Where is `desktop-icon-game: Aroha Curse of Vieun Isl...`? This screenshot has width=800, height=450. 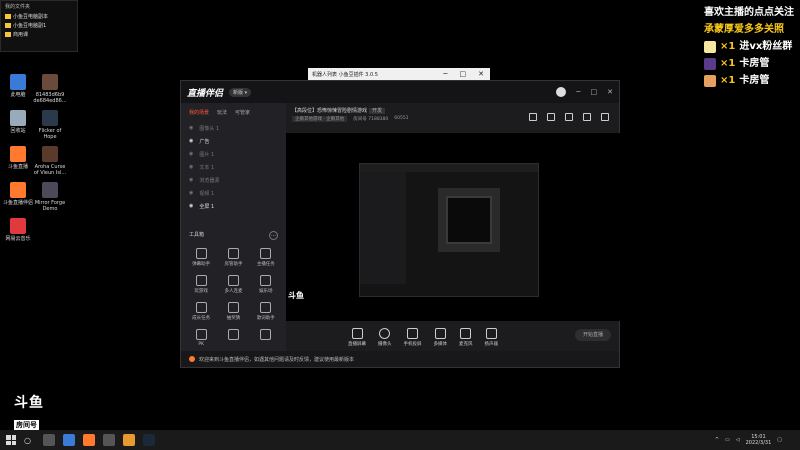 desktop-icon-game: Aroha Curse of Vieun Isl... is located at coordinates (50, 161).